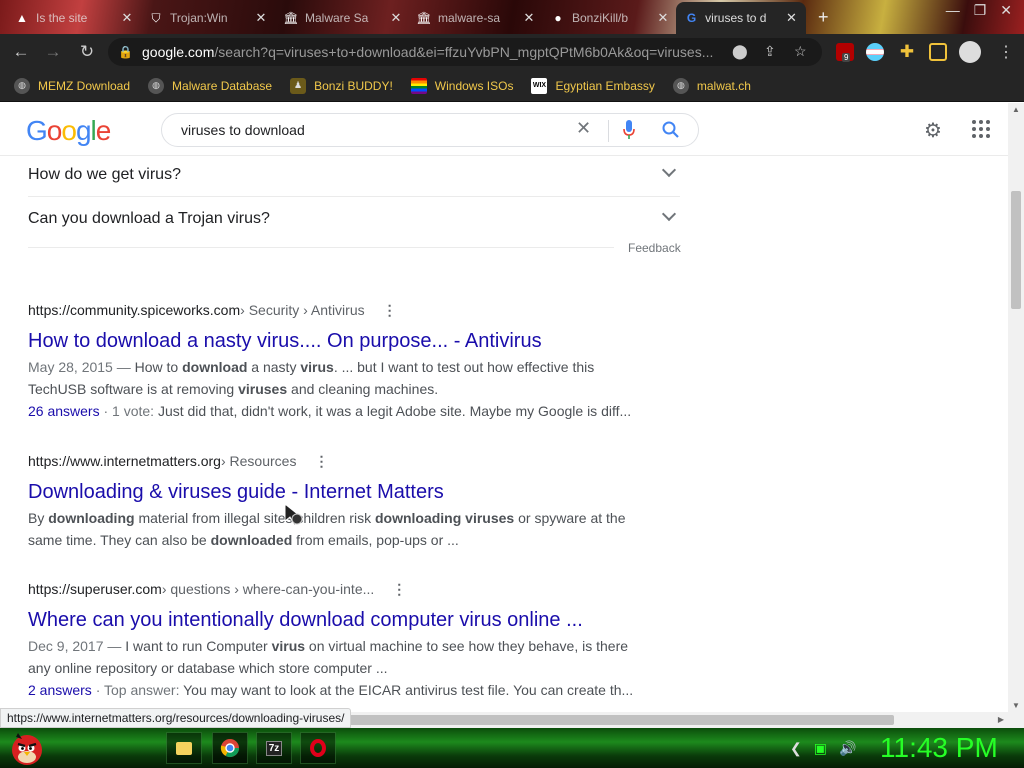 Image resolution: width=1024 pixels, height=768 pixels. What do you see at coordinates (875, 52) in the screenshot?
I see `flag-extension-icon` at bounding box center [875, 52].